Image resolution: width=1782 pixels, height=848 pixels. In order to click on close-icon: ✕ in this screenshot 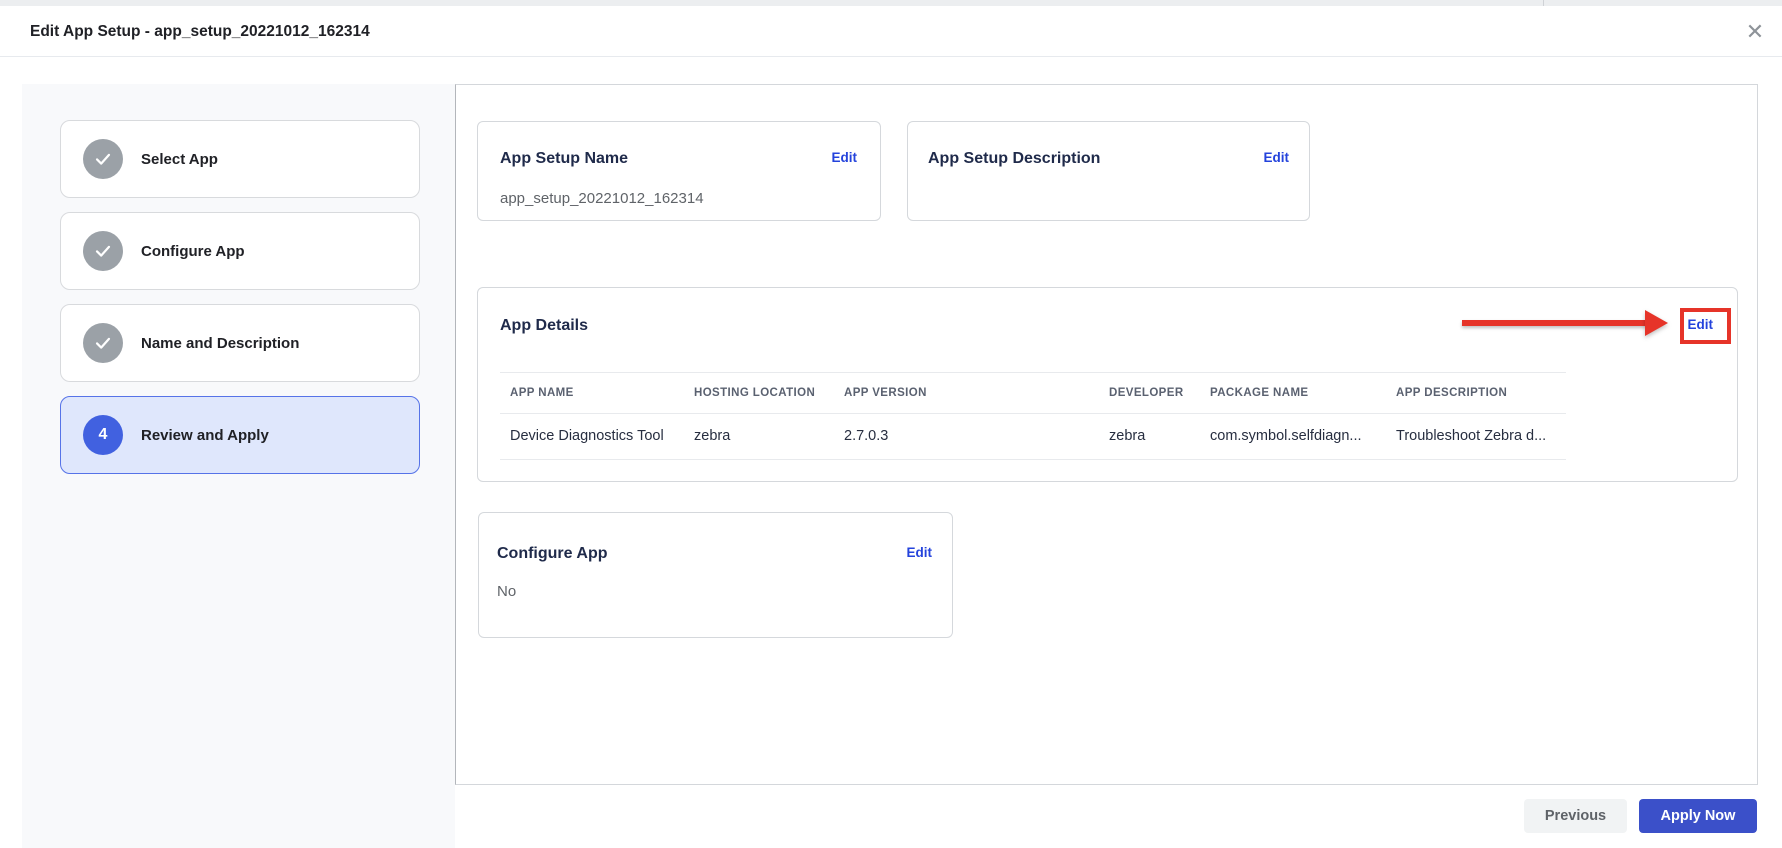, I will do `click(1755, 31)`.